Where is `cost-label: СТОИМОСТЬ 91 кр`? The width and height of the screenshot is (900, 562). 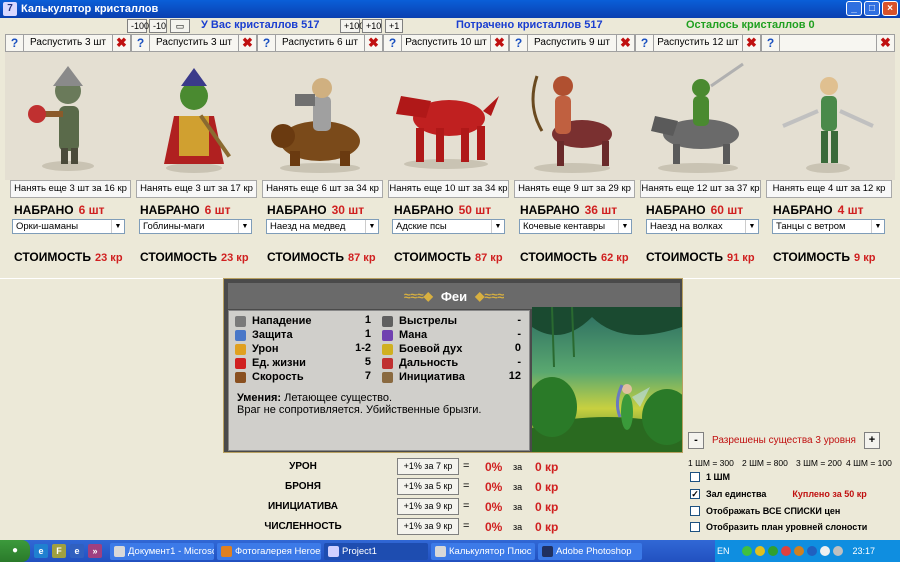
cost-label: СТОИМОСТЬ 91 кр is located at coordinates (700, 257).